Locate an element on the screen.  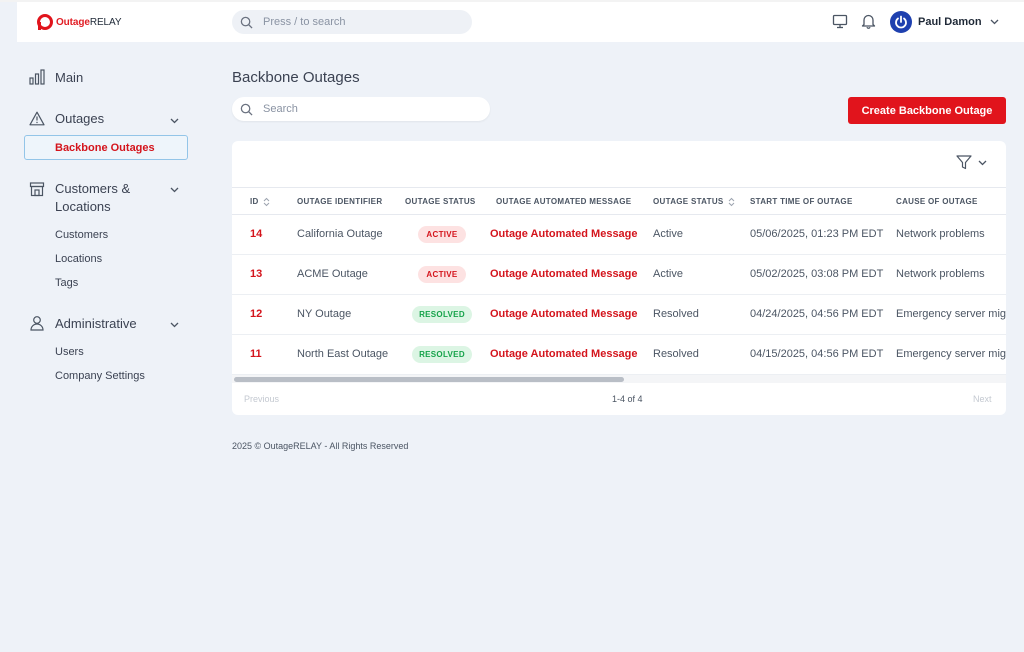
row-start-time: 05/06/2025, 01:23 PM EDT is located at coordinates (817, 234).